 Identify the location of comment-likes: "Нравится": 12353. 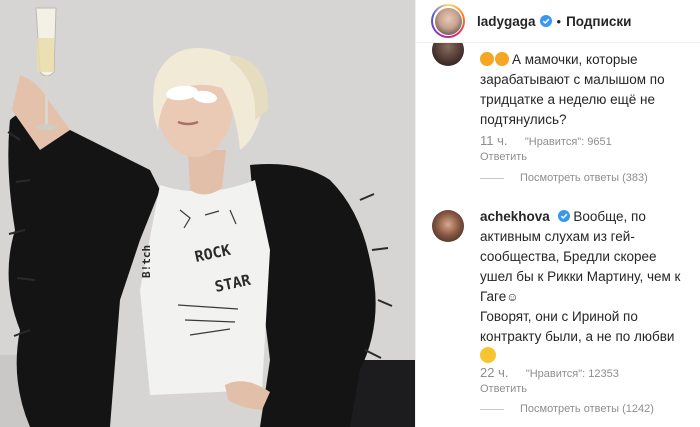
(572, 374).